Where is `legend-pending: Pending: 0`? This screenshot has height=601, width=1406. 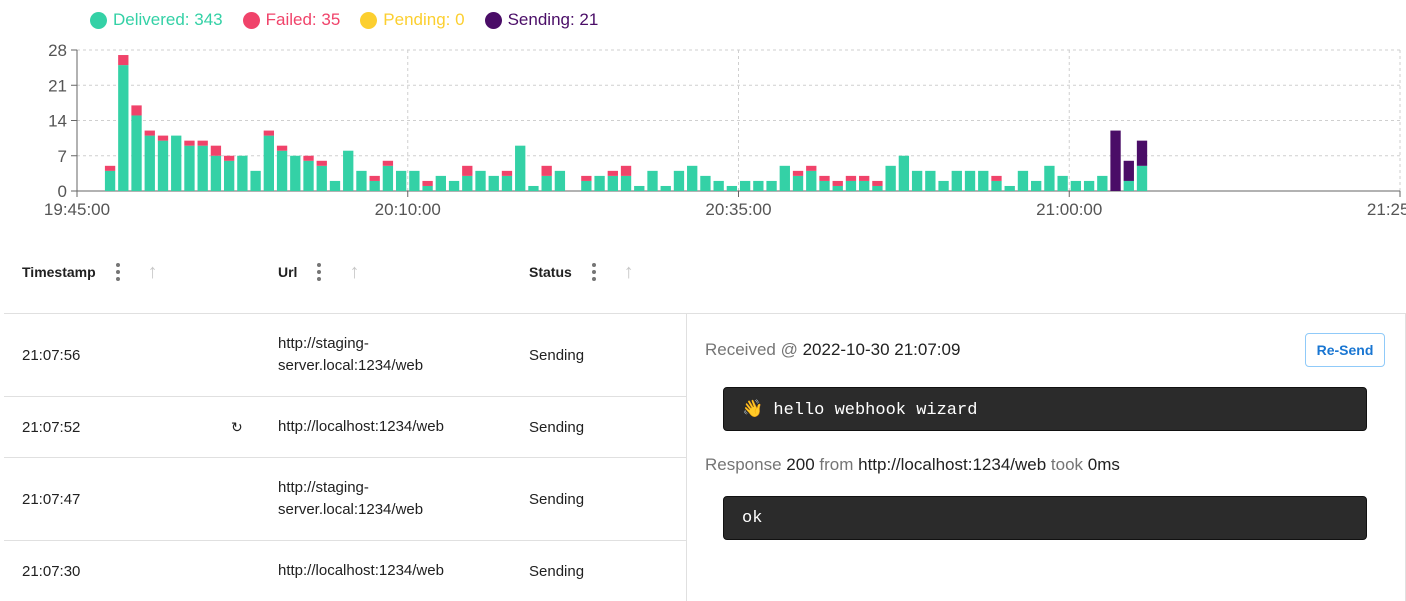
legend-pending: Pending: 0 is located at coordinates (412, 20).